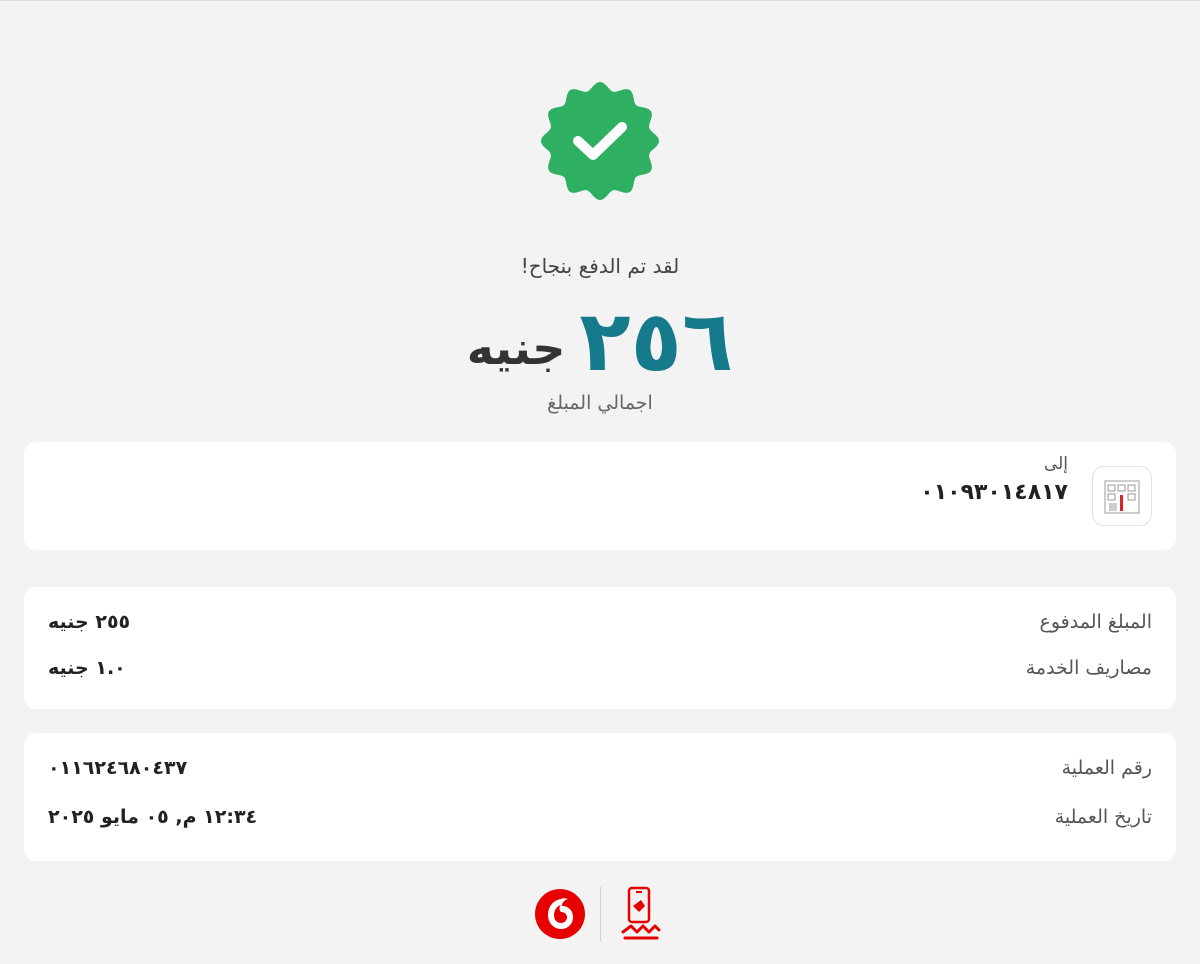  I want to click on recipient-card: إلى ٠١٠٩٣٠١٤٨١٧, so click(600, 496).